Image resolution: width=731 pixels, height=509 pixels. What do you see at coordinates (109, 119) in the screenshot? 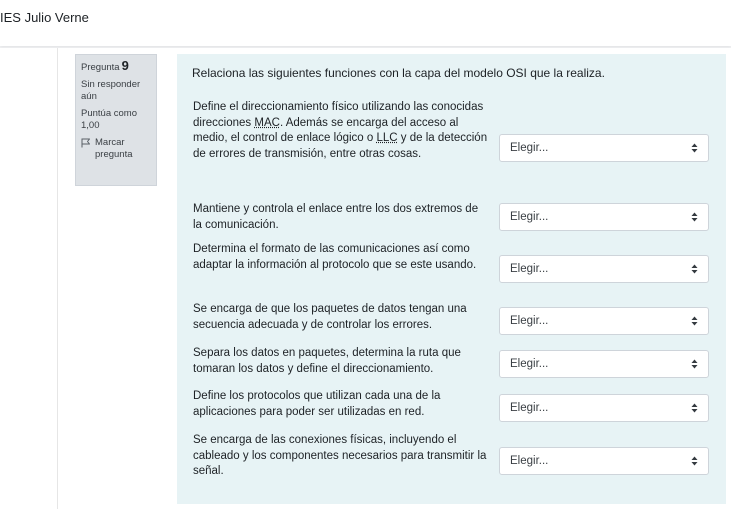
I see `question-grade: Puntúa como 1,00` at bounding box center [109, 119].